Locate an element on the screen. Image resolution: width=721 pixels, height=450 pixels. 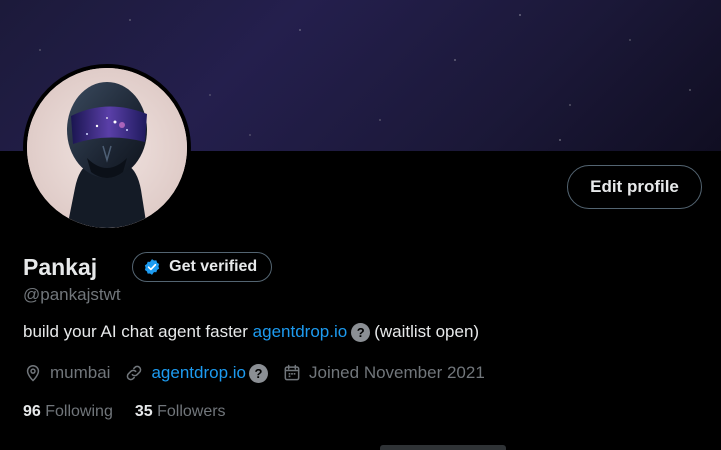
website-item: agentdrop.io? is located at coordinates (196, 373).